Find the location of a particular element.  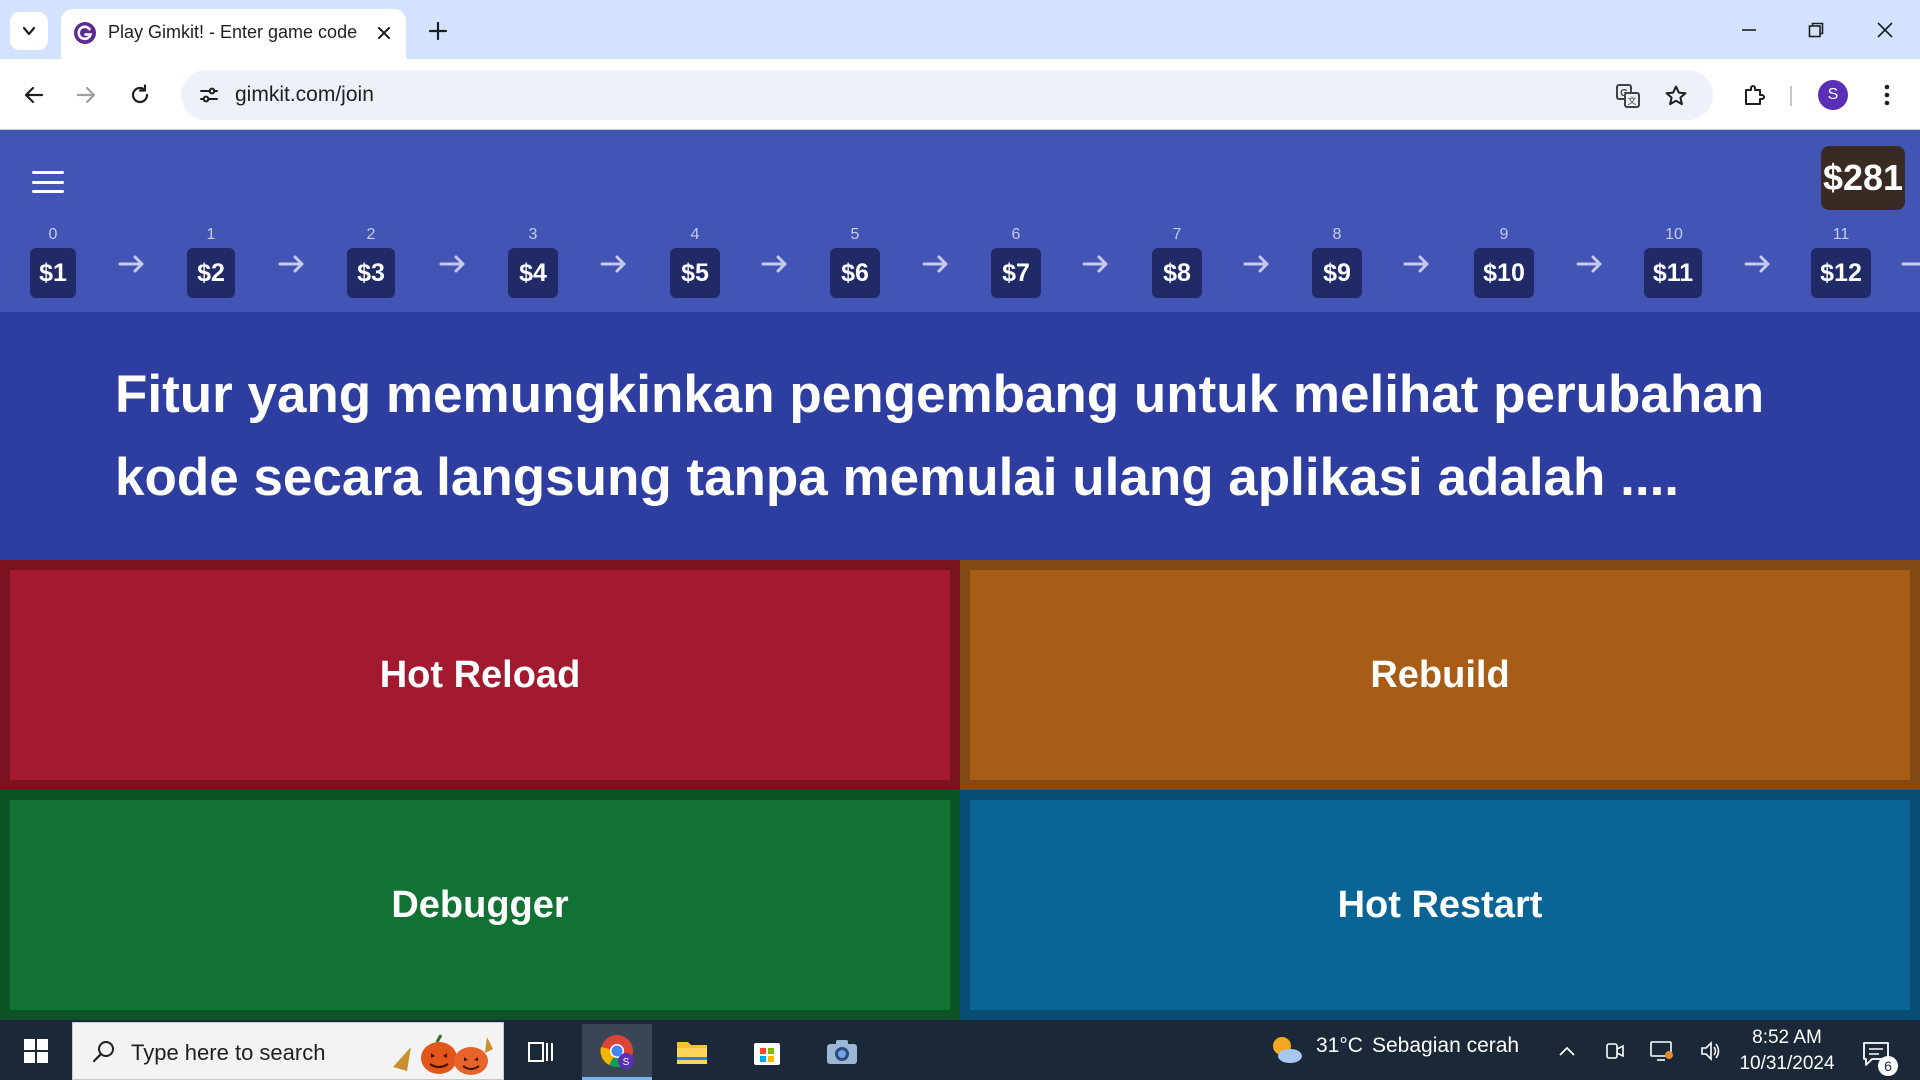

new-tab-button is located at coordinates (438, 31).